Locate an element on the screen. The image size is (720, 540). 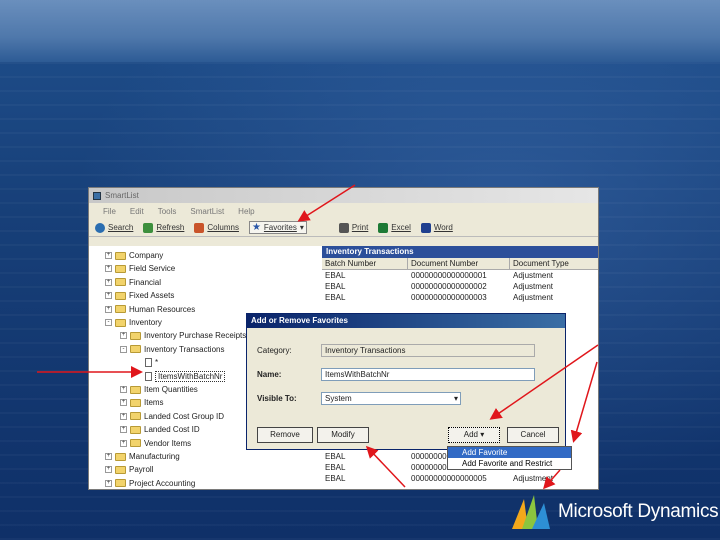
word-button: Word is located at coordinates (436, 227).